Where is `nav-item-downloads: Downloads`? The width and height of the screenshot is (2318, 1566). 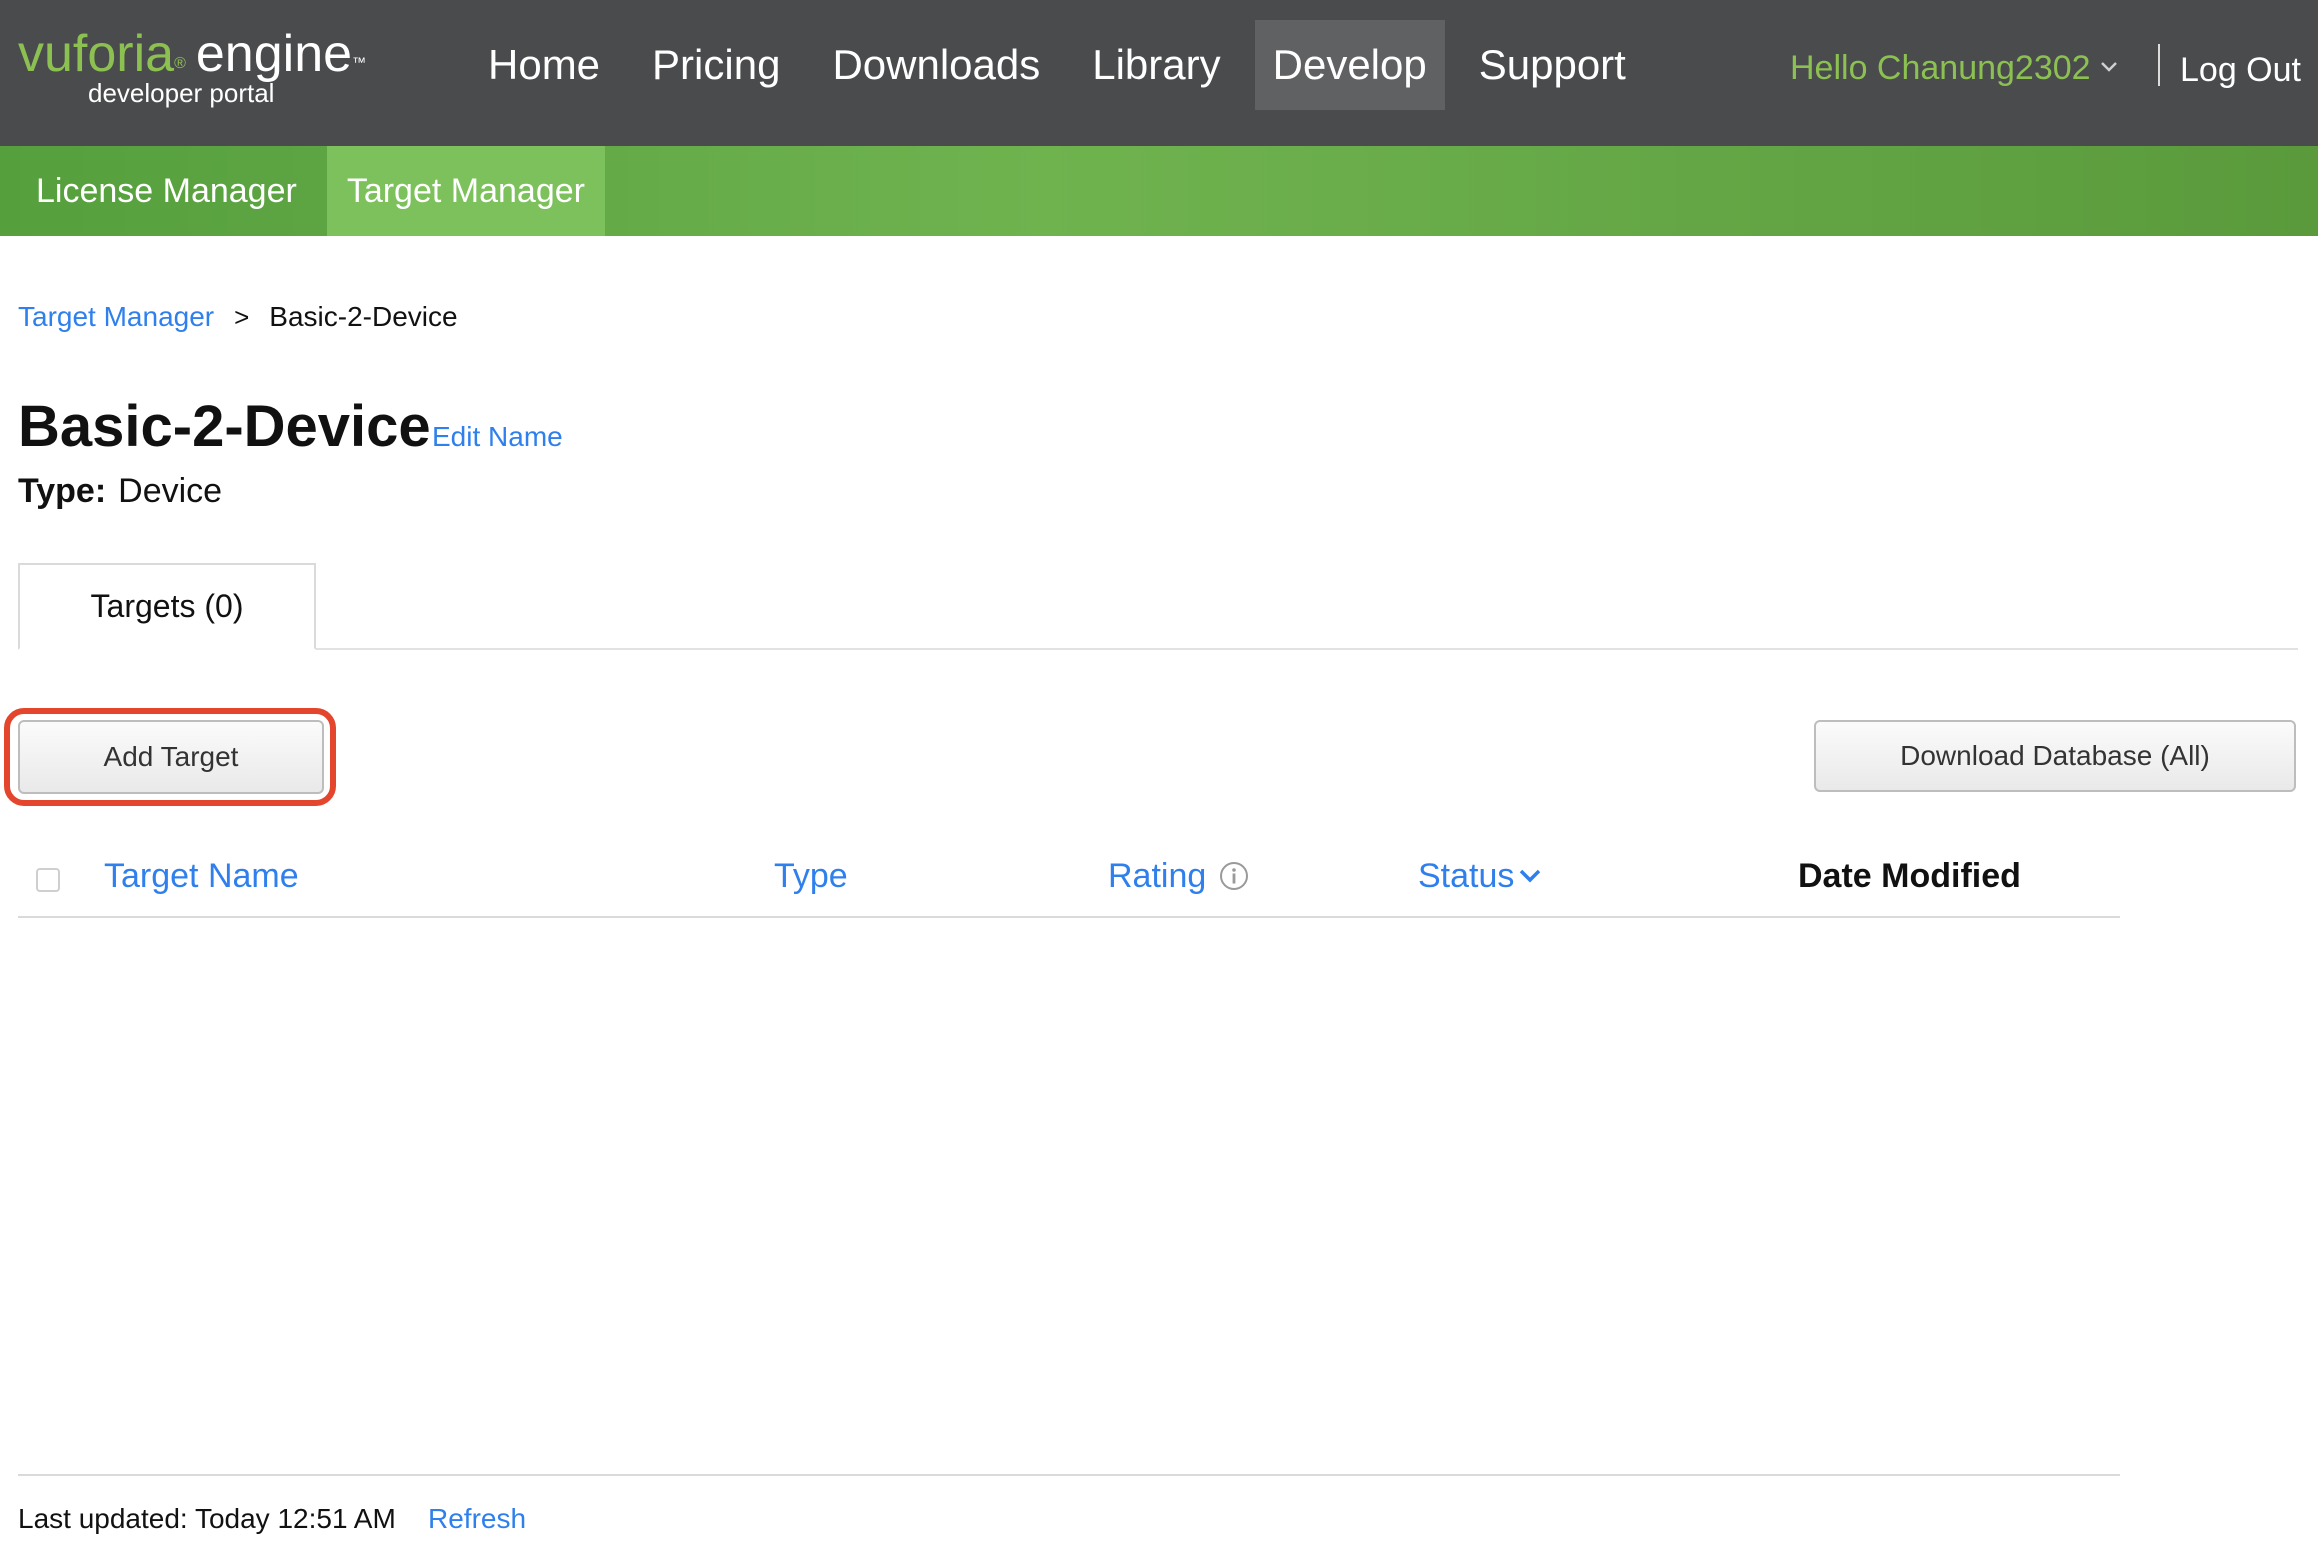 nav-item-downloads: Downloads is located at coordinates (936, 65).